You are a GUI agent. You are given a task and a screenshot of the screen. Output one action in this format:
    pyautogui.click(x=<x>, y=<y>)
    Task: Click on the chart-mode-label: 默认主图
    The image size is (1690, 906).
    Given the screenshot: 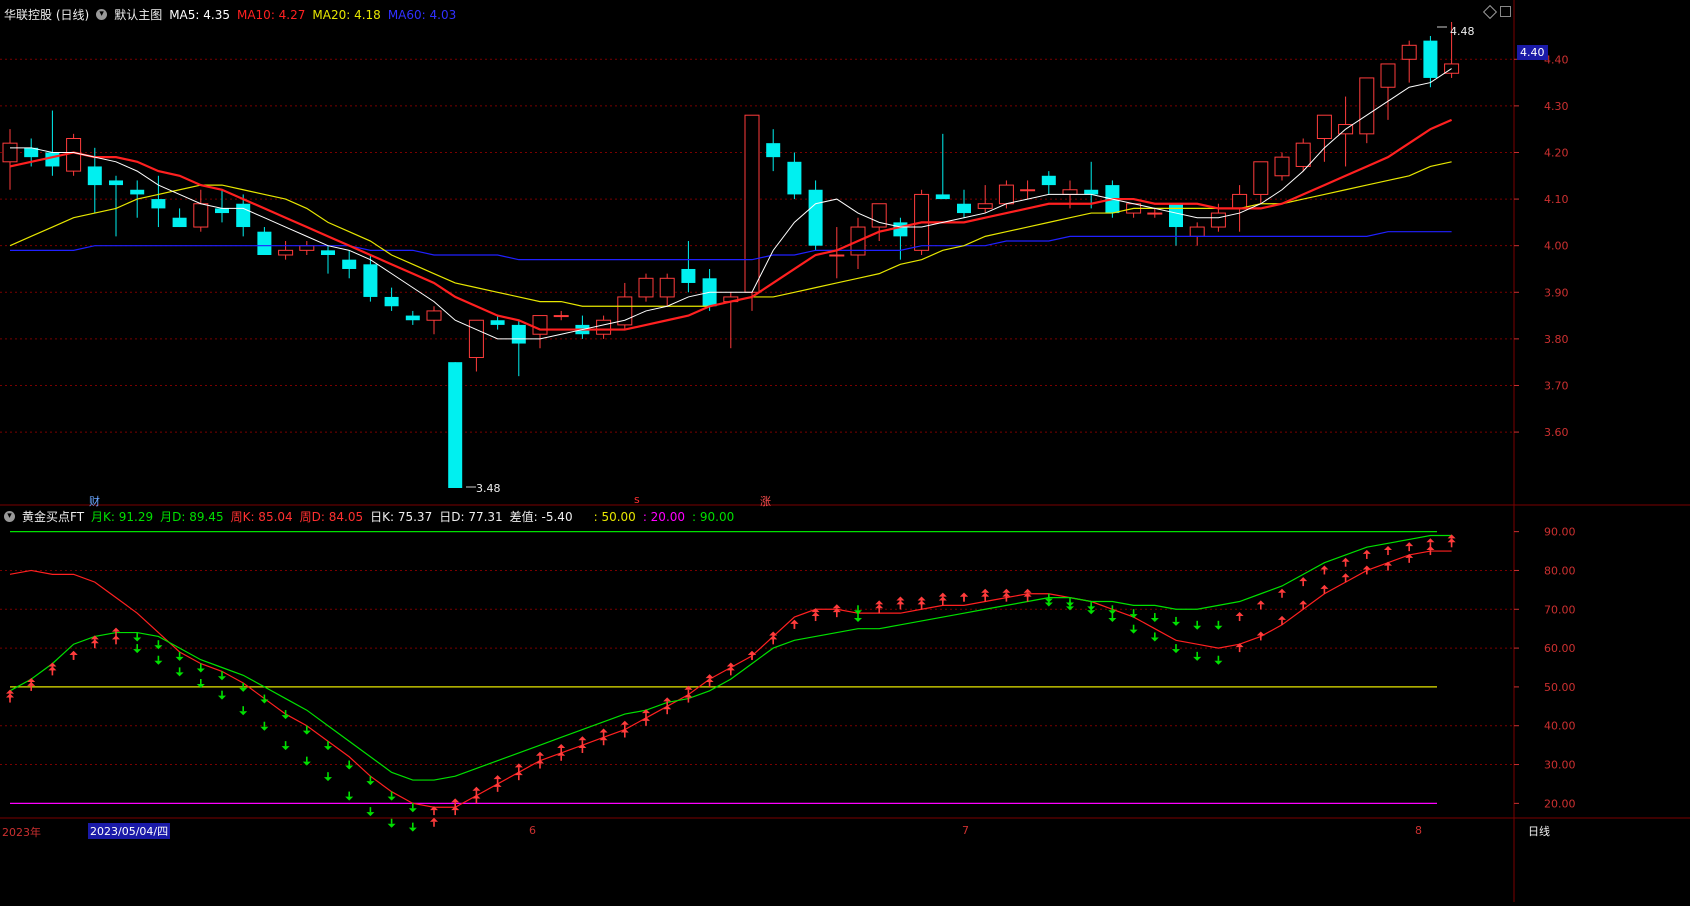 What is the action you would take?
    pyautogui.click(x=138, y=14)
    